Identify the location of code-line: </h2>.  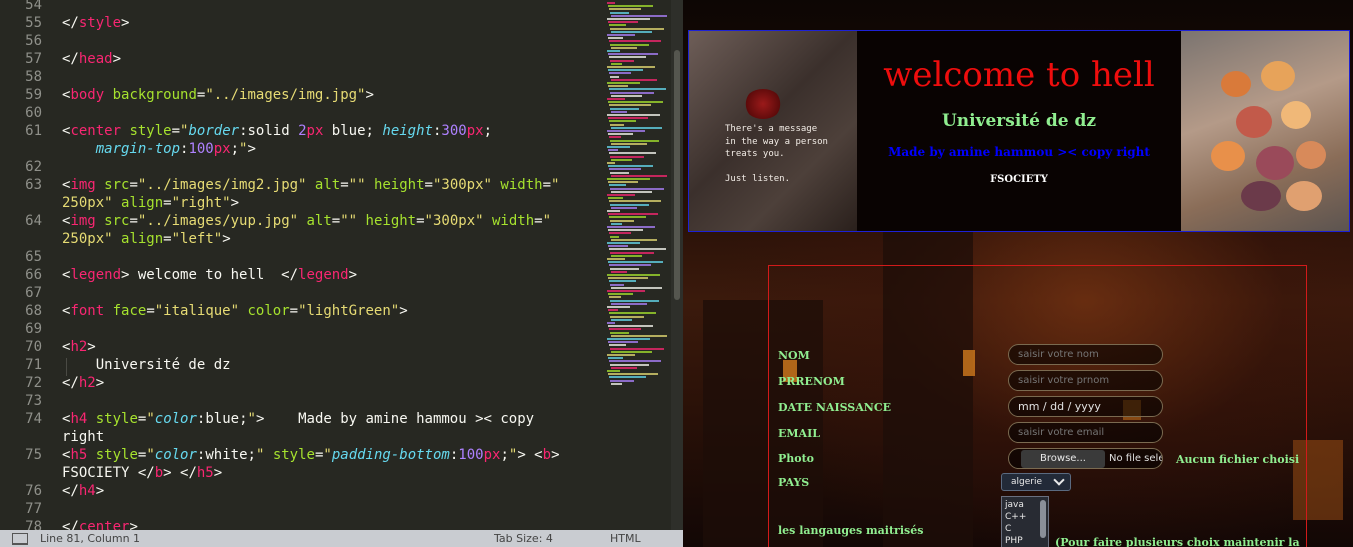
(83, 383).